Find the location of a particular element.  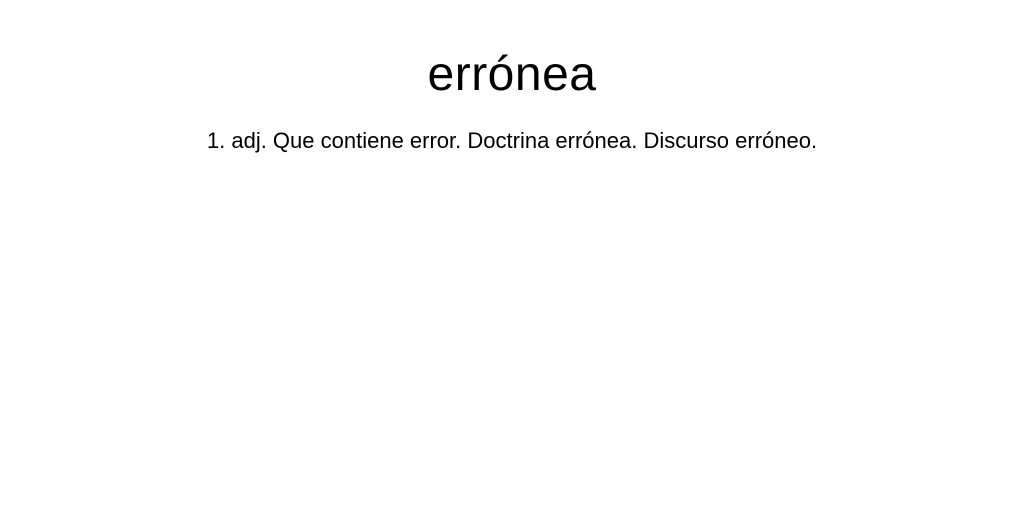

headword: errónea is located at coordinates (512, 74).